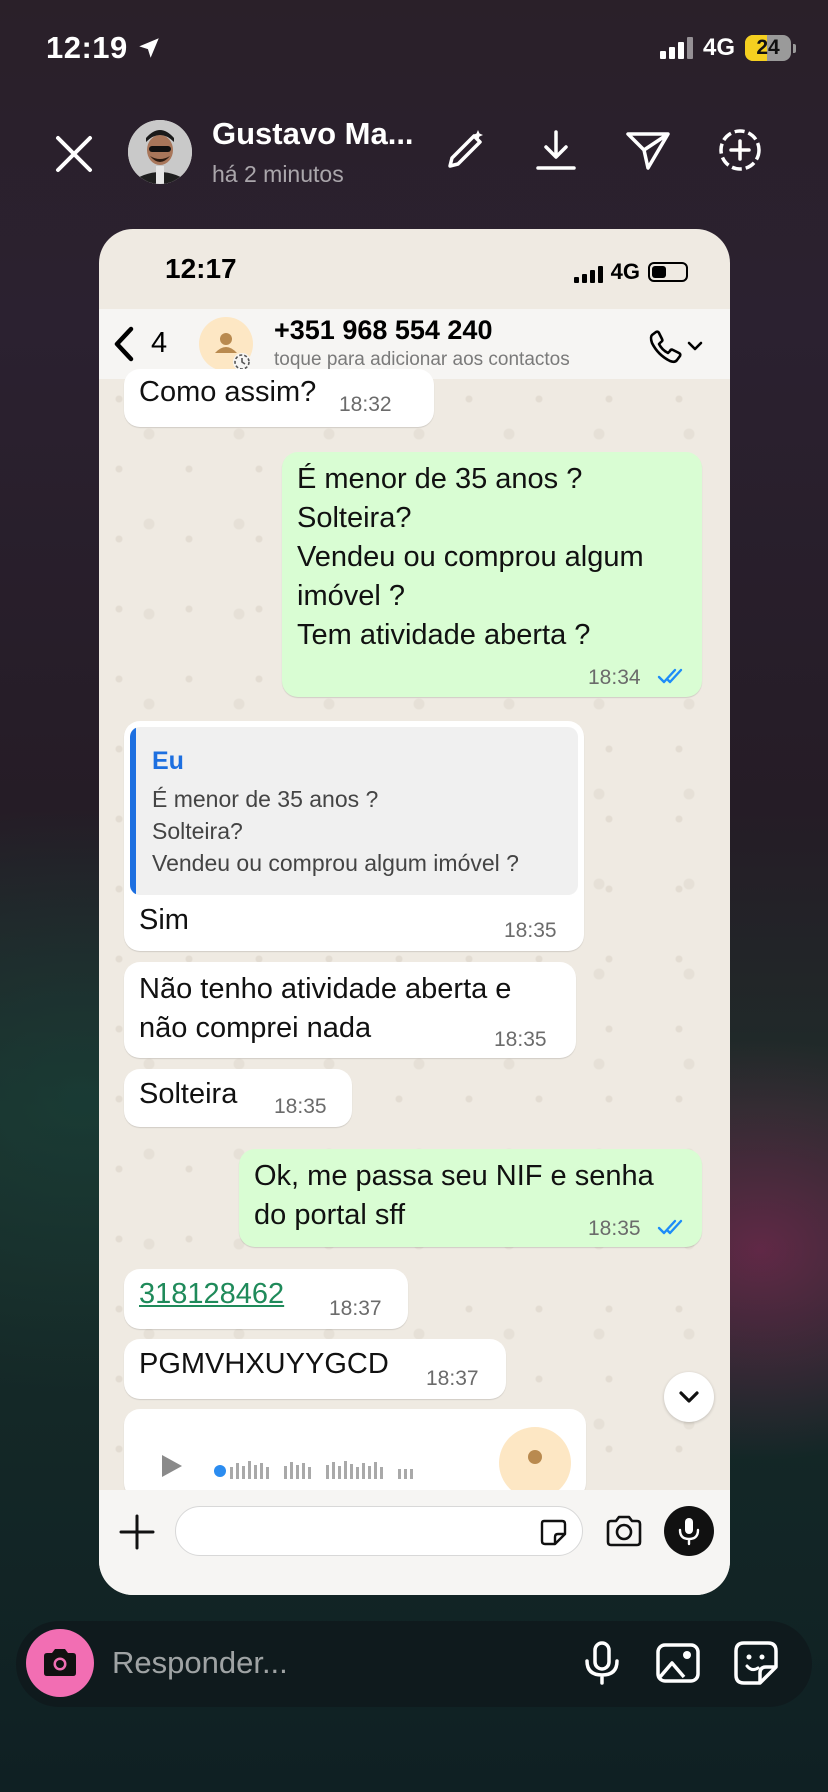 The image size is (828, 1792). Describe the element at coordinates (171, 1466) in the screenshot. I see `play-icon` at that location.